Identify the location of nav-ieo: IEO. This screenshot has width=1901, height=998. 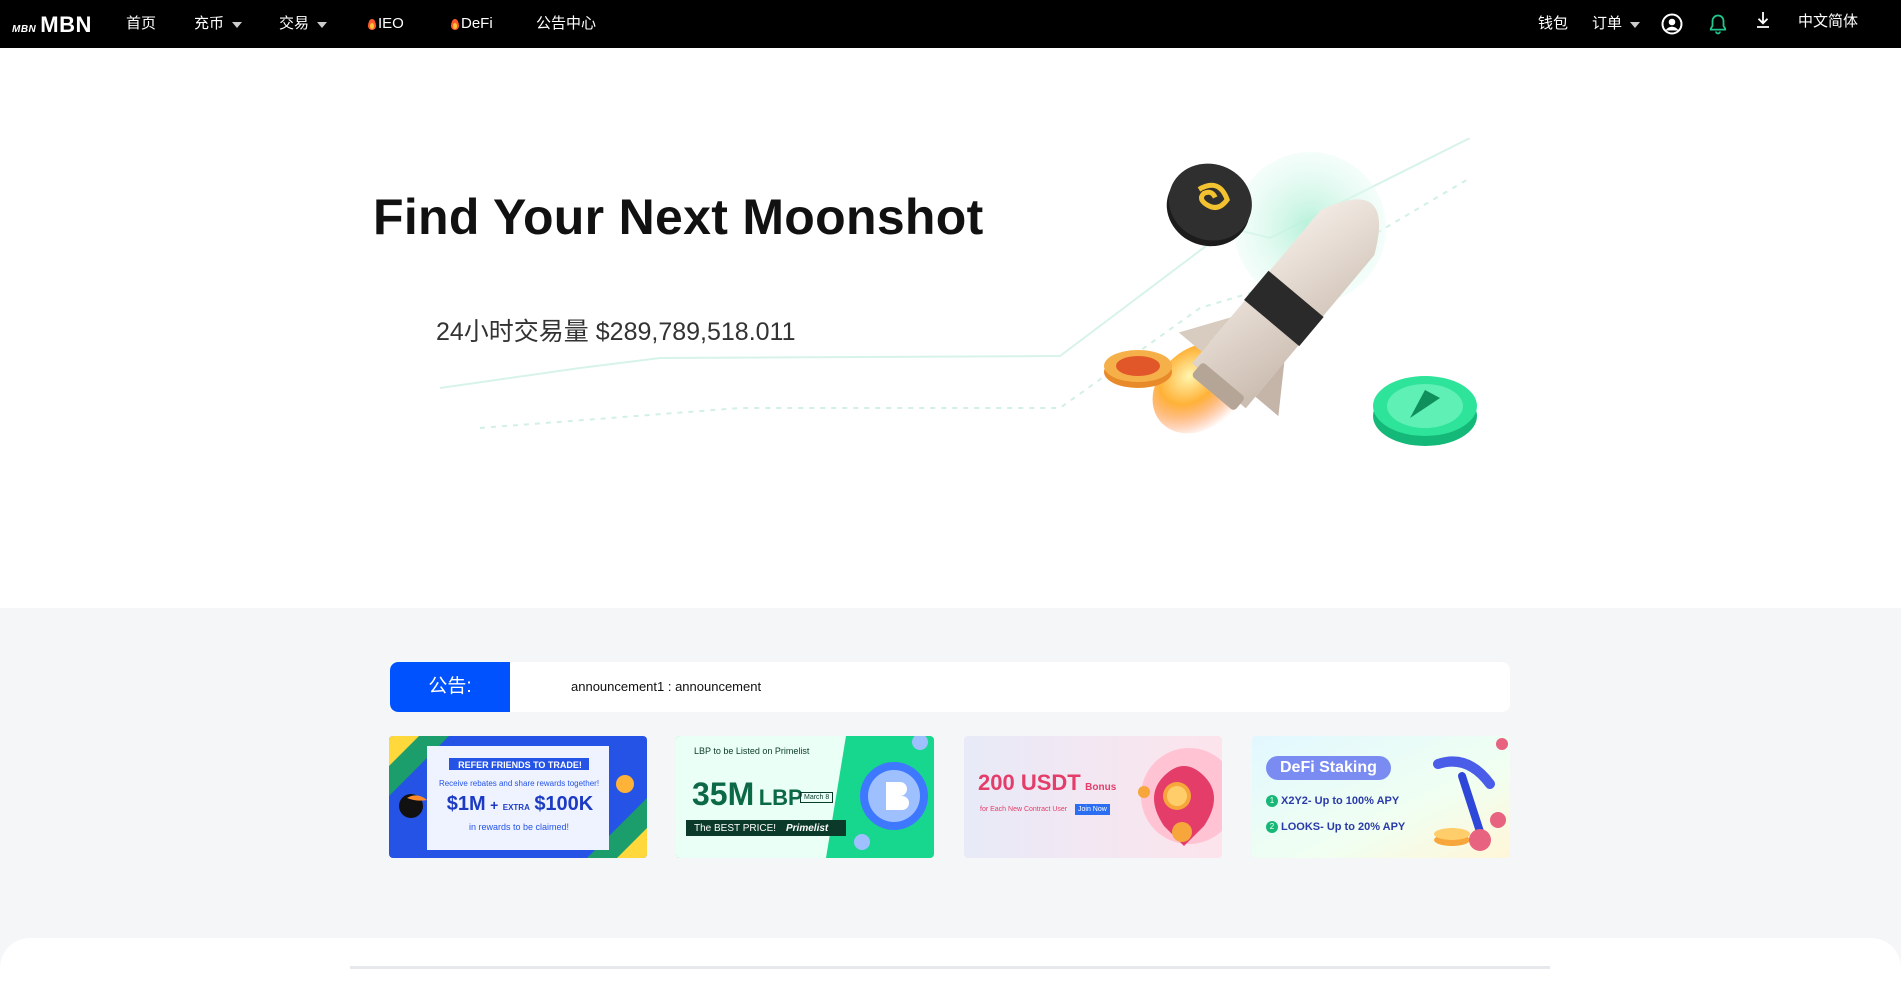
(385, 24).